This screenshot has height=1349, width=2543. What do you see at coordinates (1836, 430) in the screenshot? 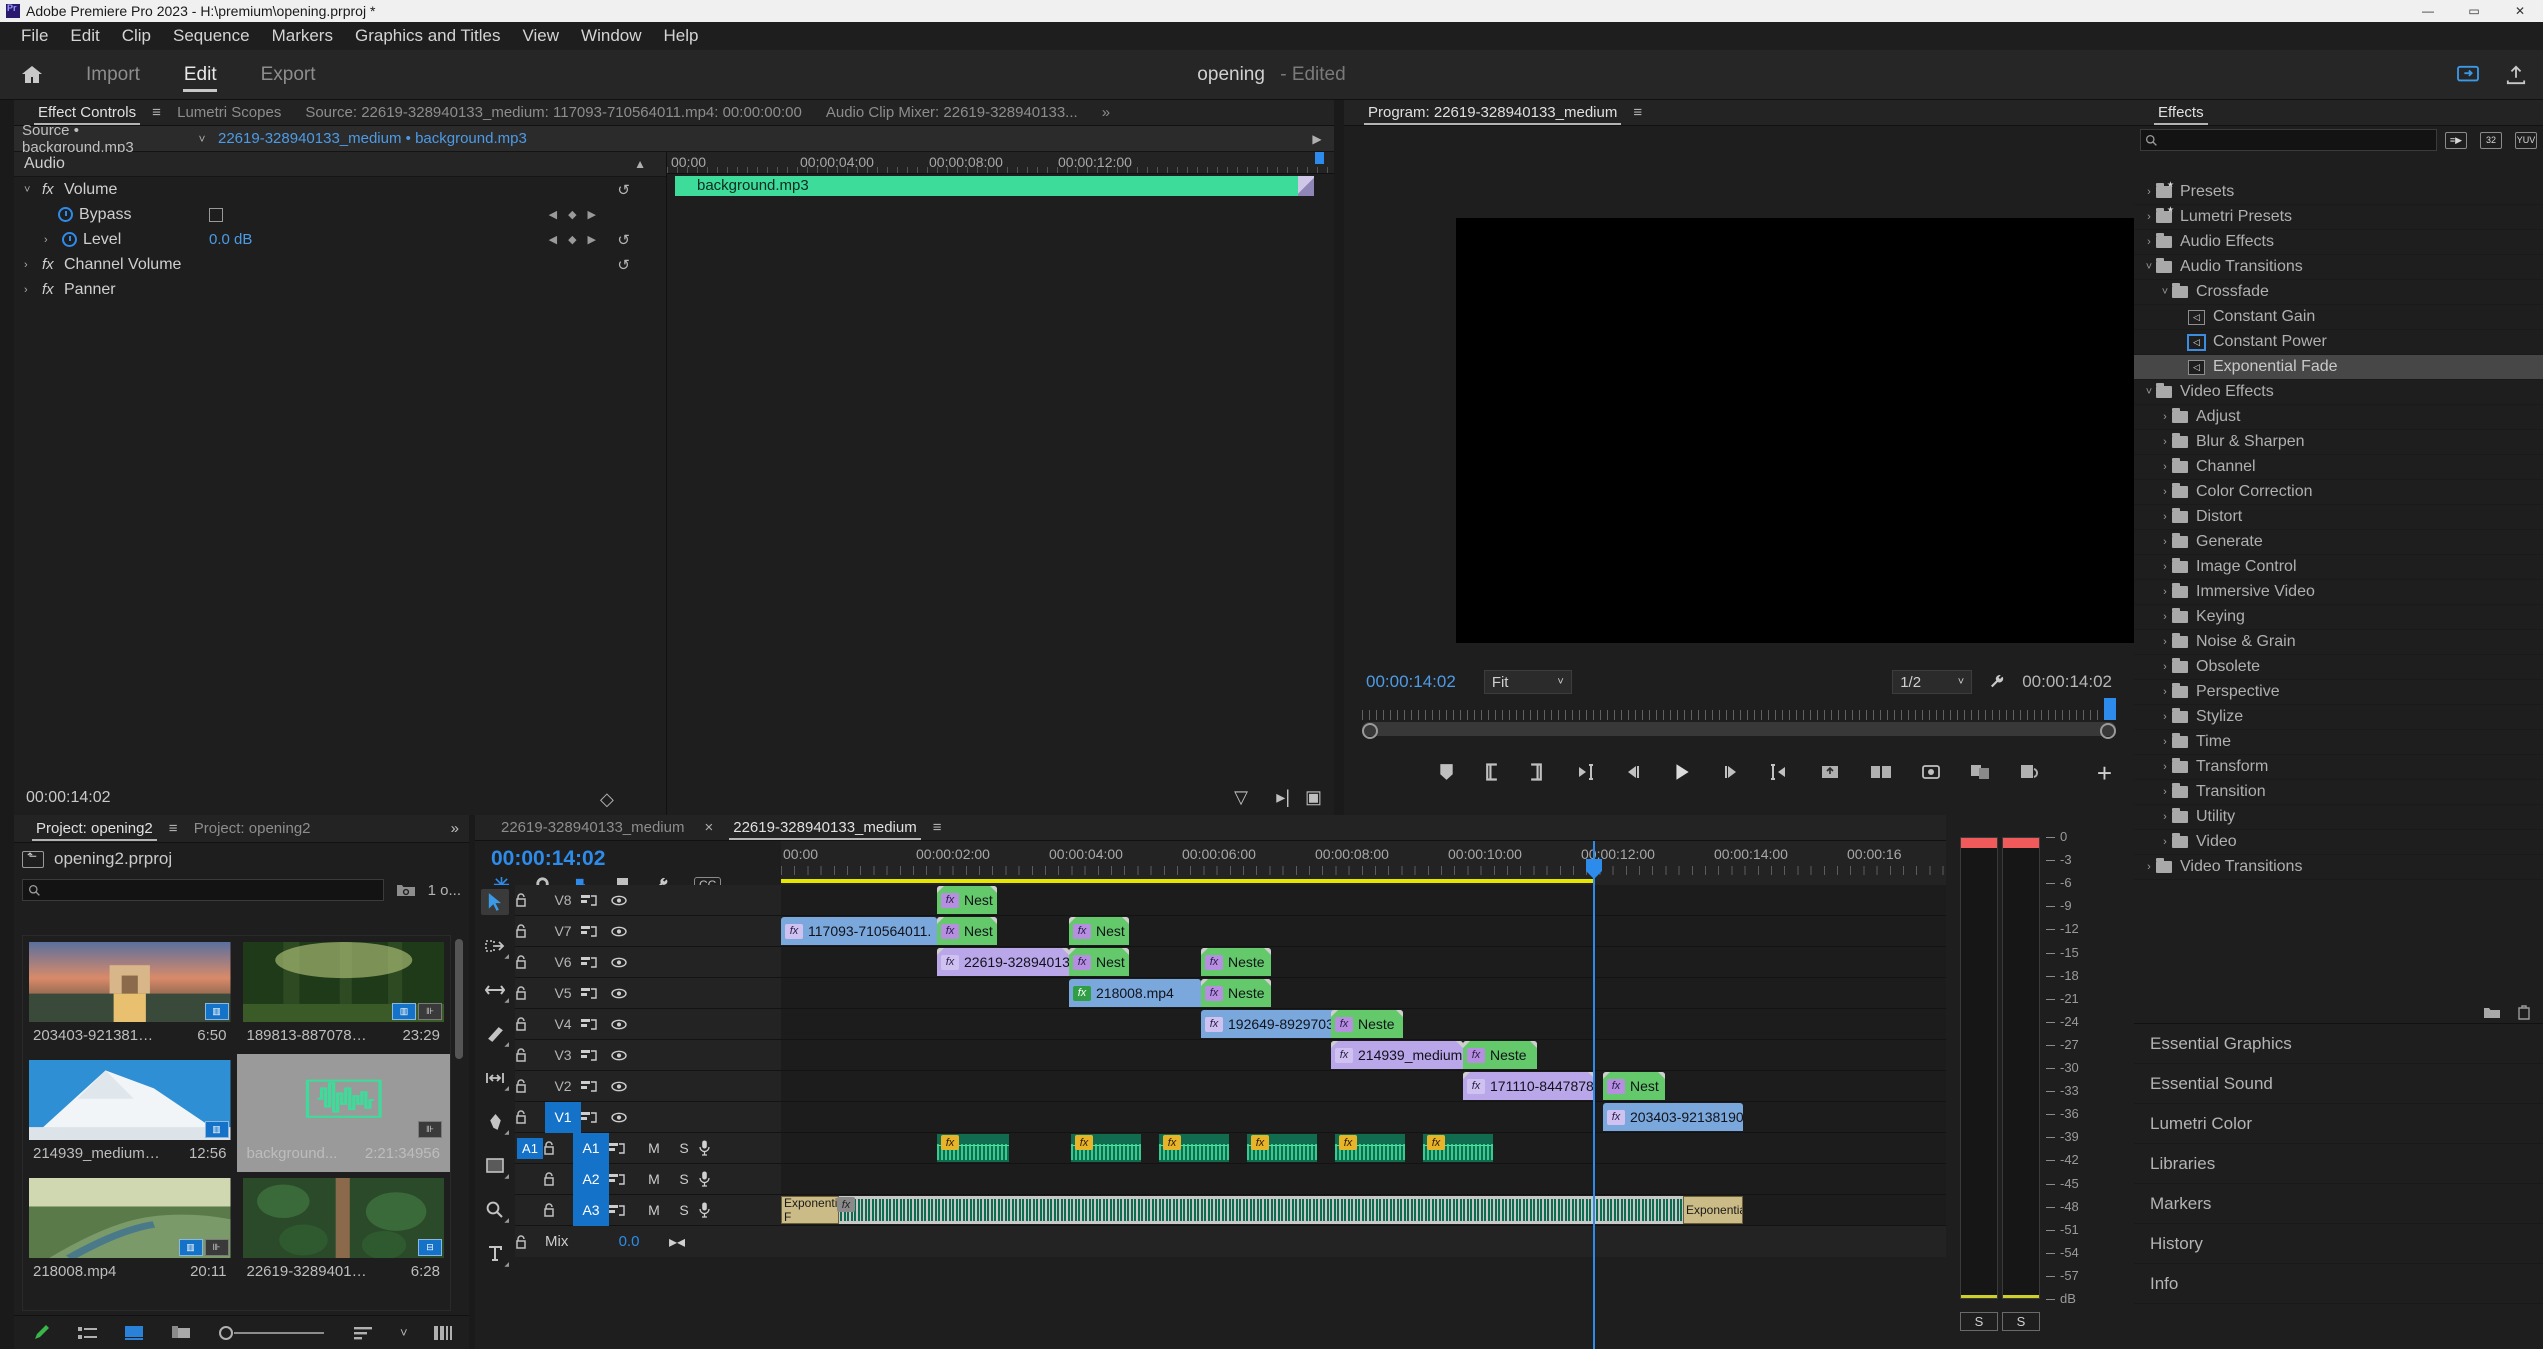
I see `program-monitor-video` at bounding box center [1836, 430].